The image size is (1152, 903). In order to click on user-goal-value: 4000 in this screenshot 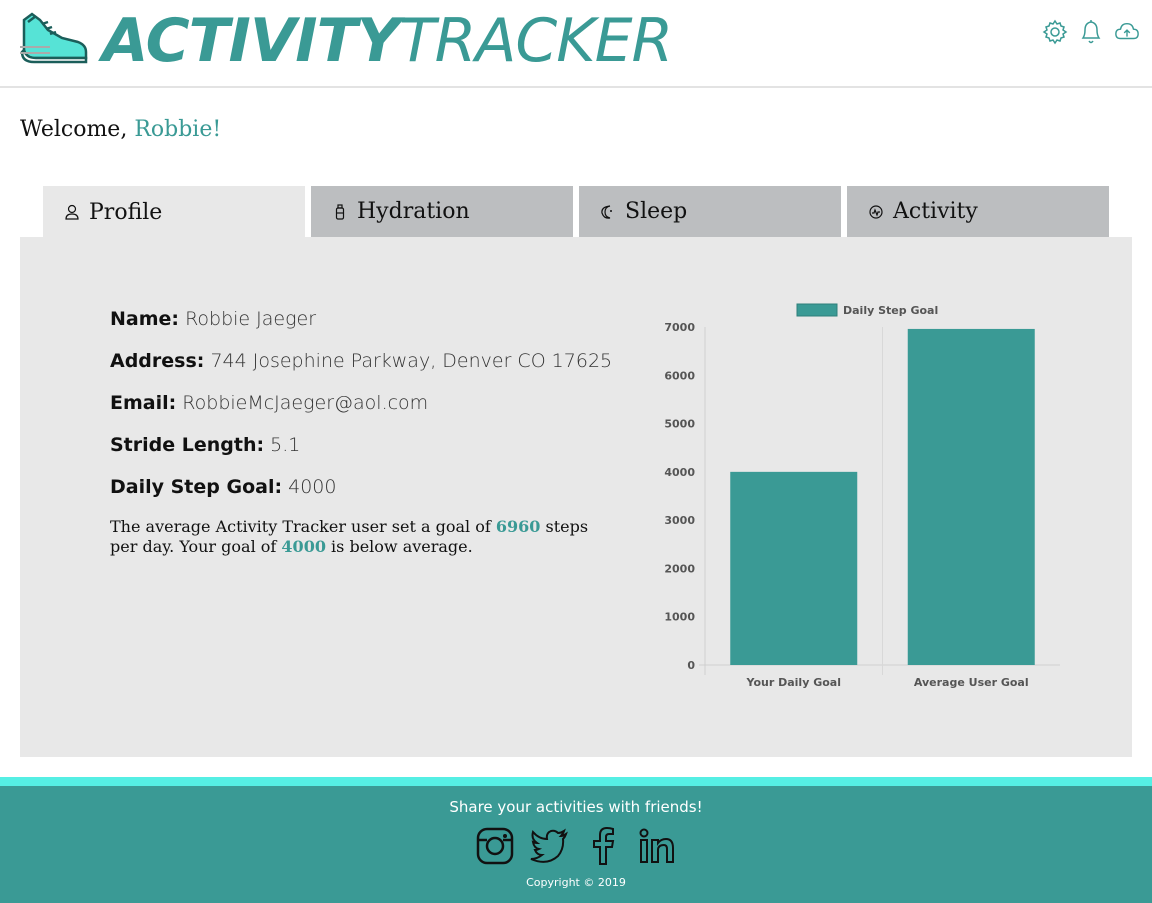, I will do `click(303, 546)`.